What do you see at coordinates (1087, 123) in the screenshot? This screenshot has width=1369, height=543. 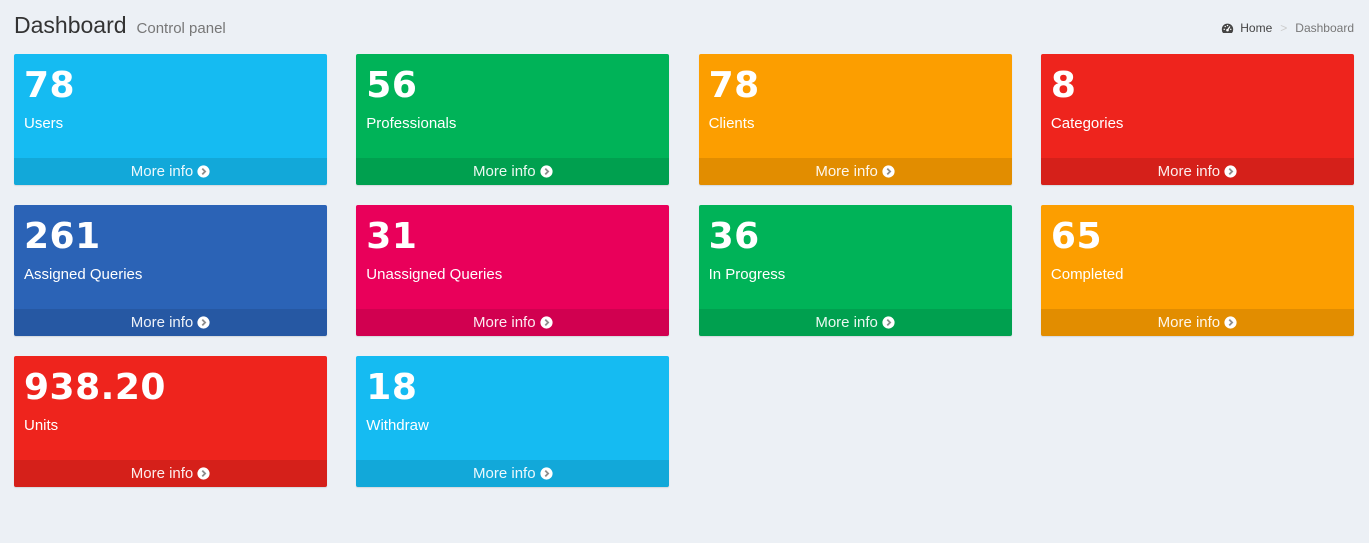 I see `stat-label: Categories` at bounding box center [1087, 123].